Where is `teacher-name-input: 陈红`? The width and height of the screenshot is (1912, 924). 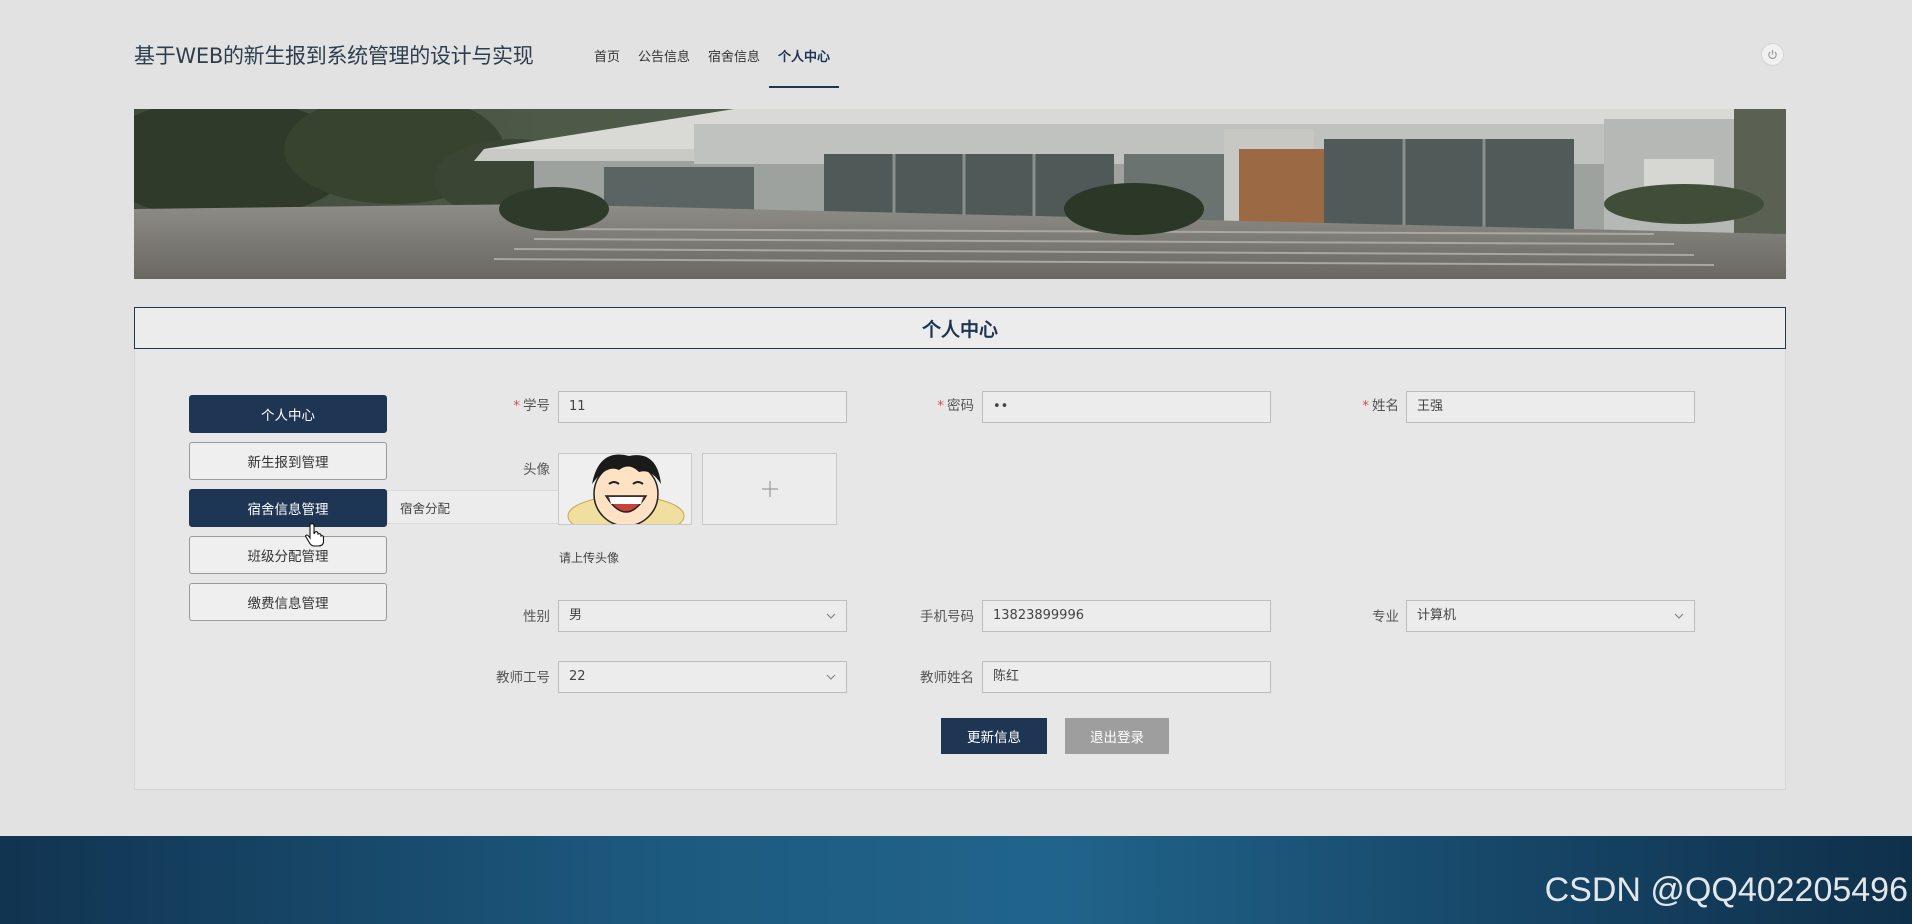 teacher-name-input: 陈红 is located at coordinates (1126, 677).